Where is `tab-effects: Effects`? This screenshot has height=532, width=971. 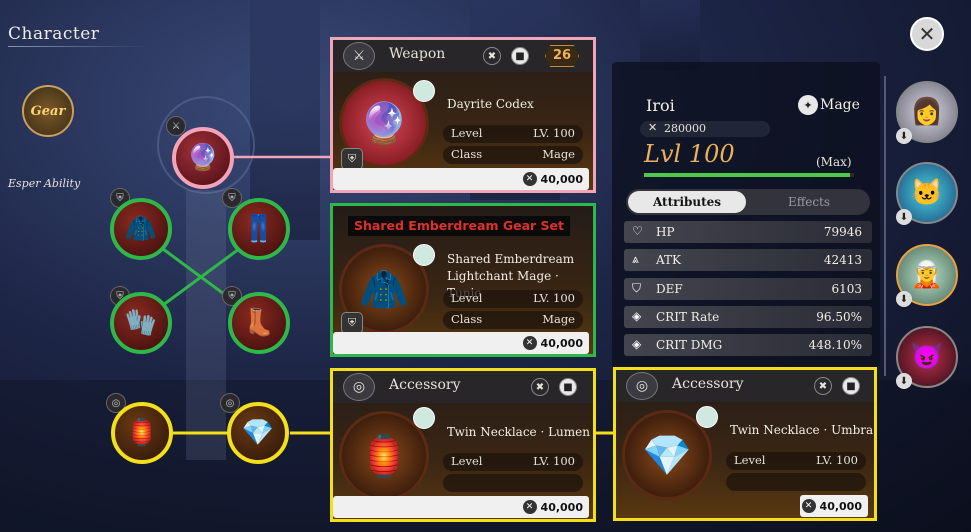 tab-effects: Effects is located at coordinates (809, 202).